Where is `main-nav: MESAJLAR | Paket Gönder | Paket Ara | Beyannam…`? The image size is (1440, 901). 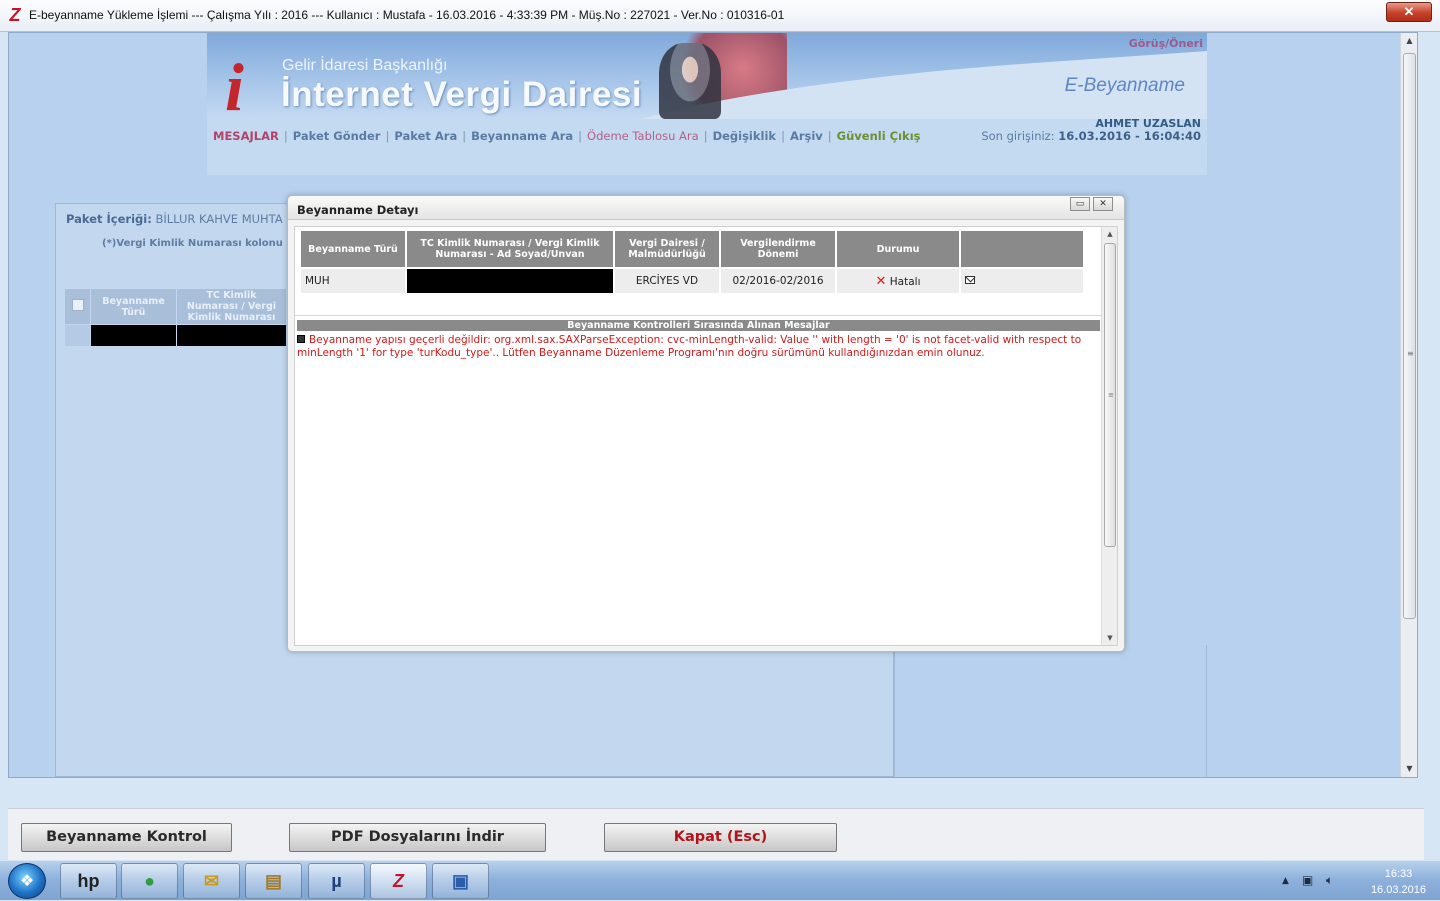 main-nav: MESAJLAR | Paket Gönder | Paket Ara | Beyannam… is located at coordinates (567, 136).